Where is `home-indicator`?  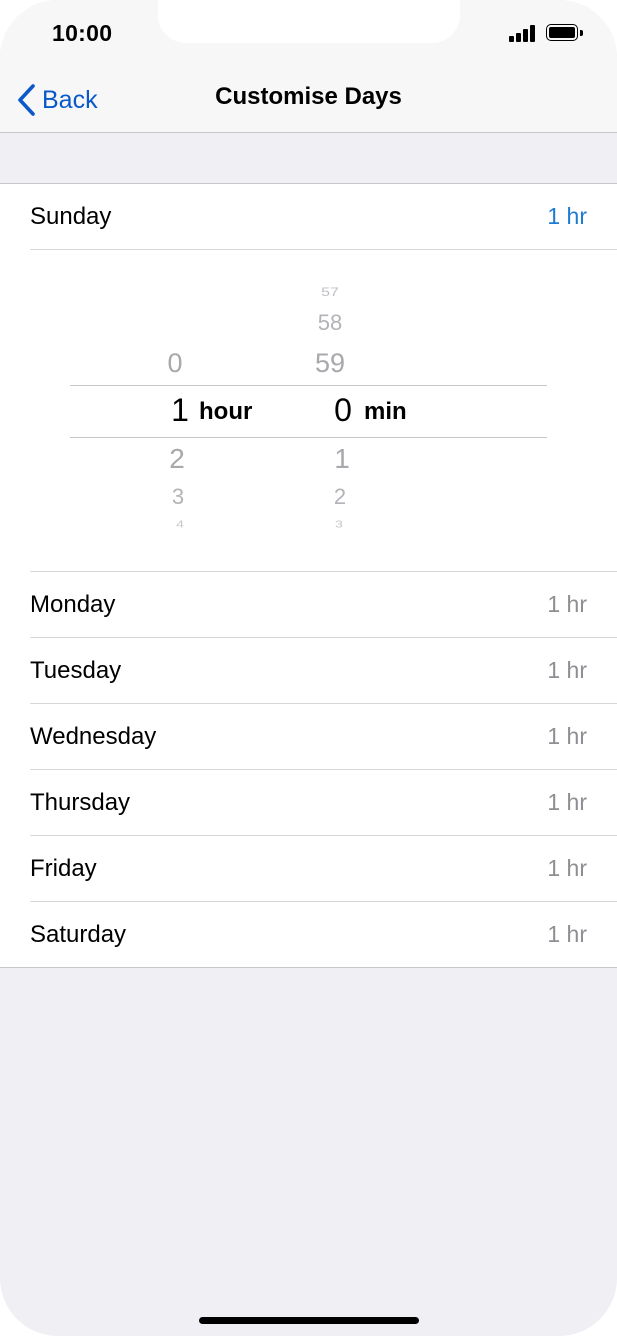 home-indicator is located at coordinates (309, 1320).